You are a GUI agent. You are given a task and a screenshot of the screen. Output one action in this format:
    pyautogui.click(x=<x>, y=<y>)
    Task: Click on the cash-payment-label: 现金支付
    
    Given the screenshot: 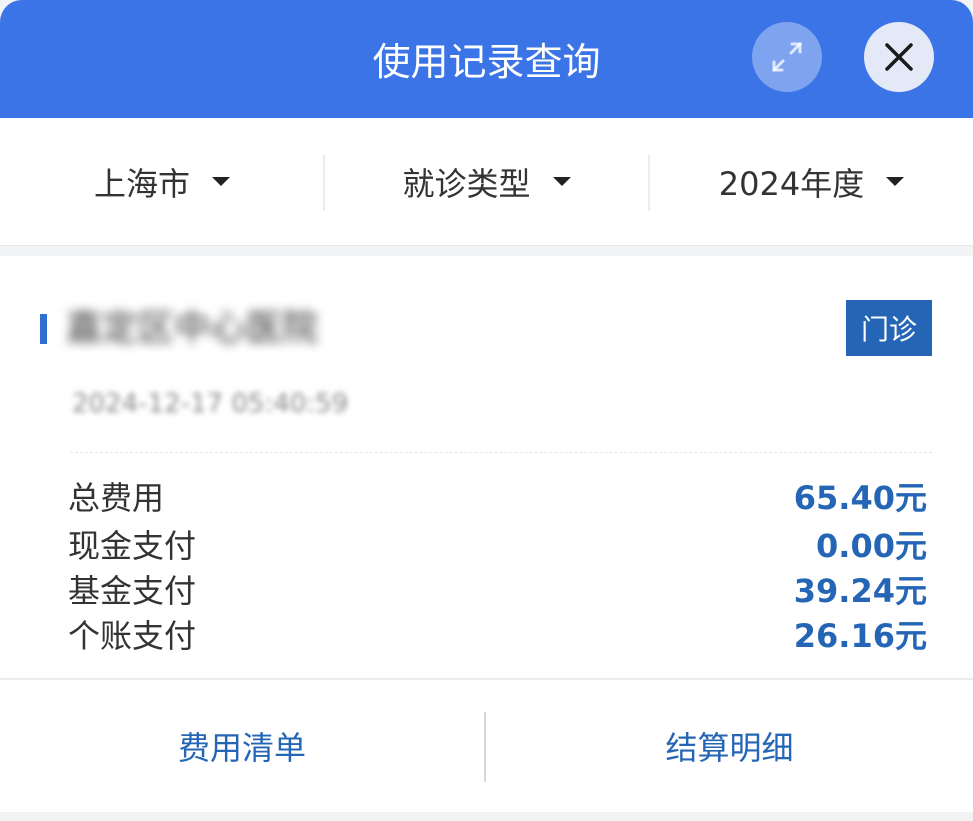 What is the action you would take?
    pyautogui.click(x=132, y=546)
    